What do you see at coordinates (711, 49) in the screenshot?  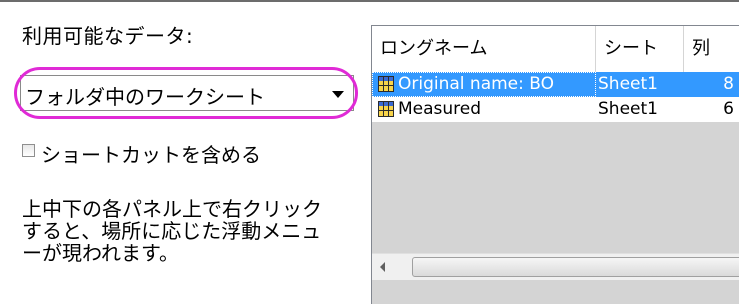 I see `column-header-columns: 列` at bounding box center [711, 49].